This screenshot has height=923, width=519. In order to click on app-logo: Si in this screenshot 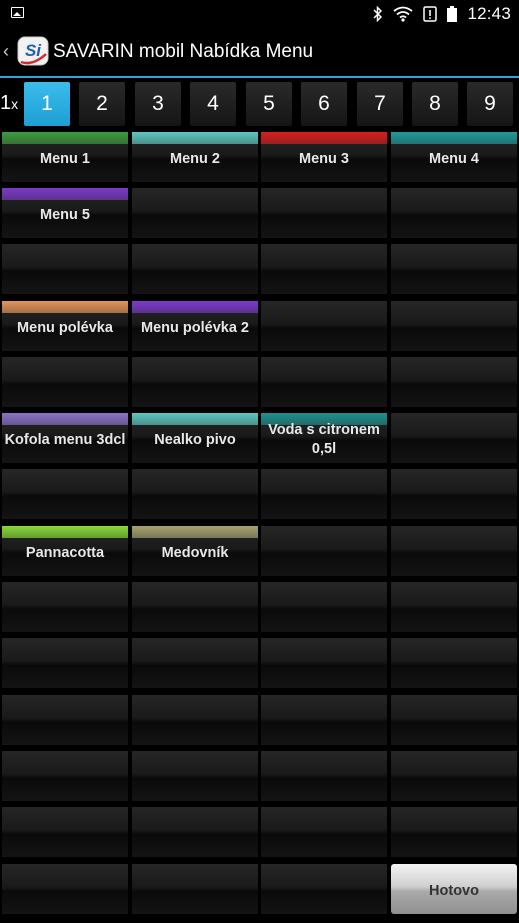, I will do `click(33, 51)`.